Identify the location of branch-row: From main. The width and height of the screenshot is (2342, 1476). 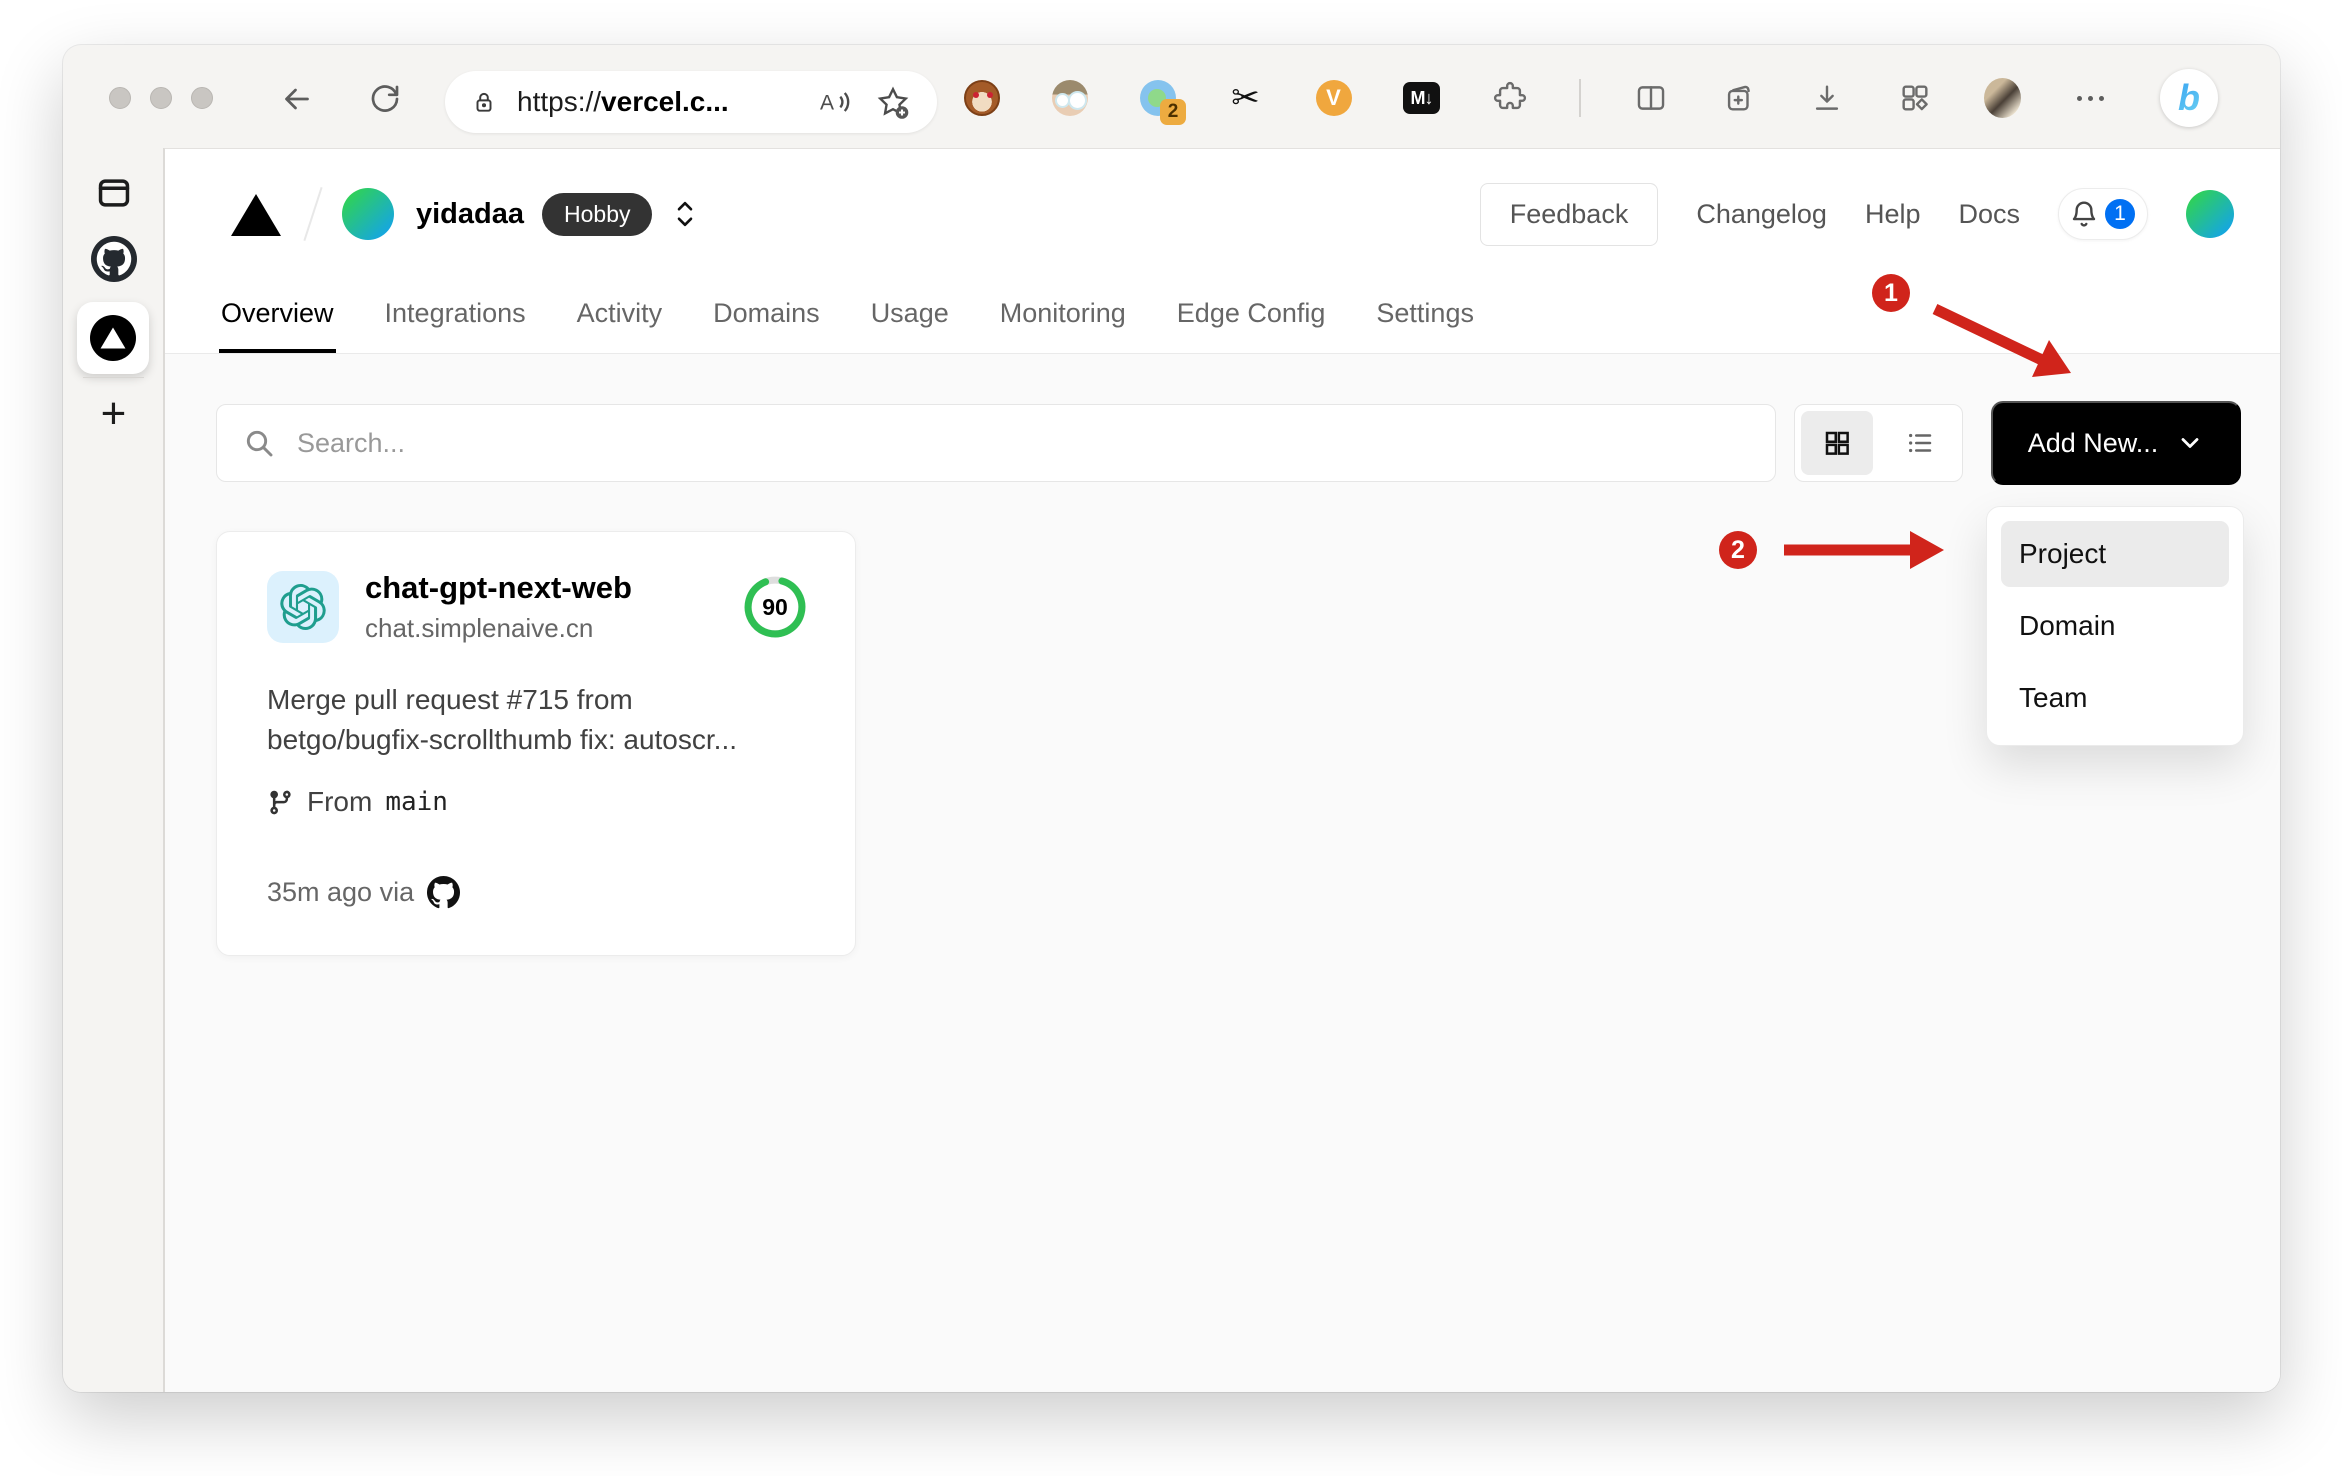
(537, 802).